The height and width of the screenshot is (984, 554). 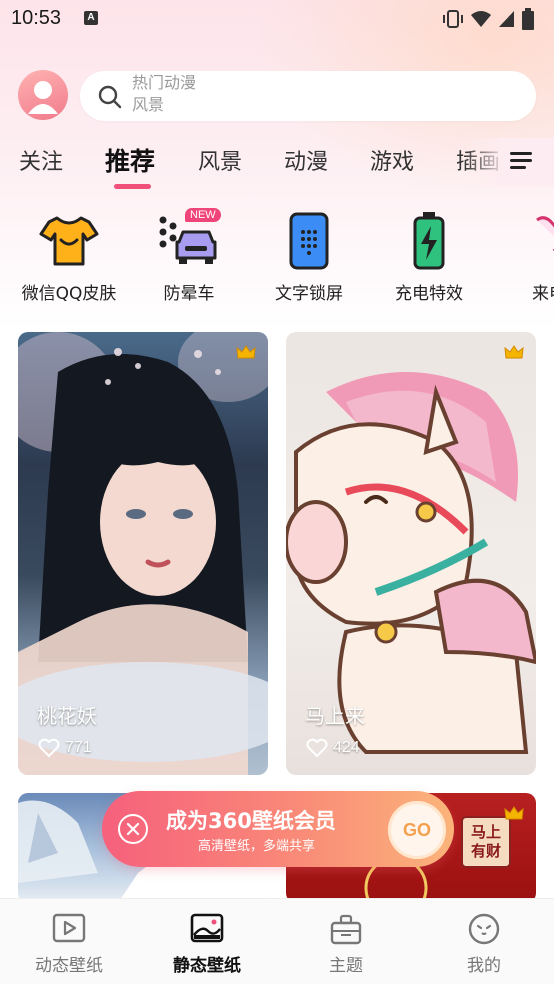 I want to click on profile-face-icon, so click(x=484, y=929).